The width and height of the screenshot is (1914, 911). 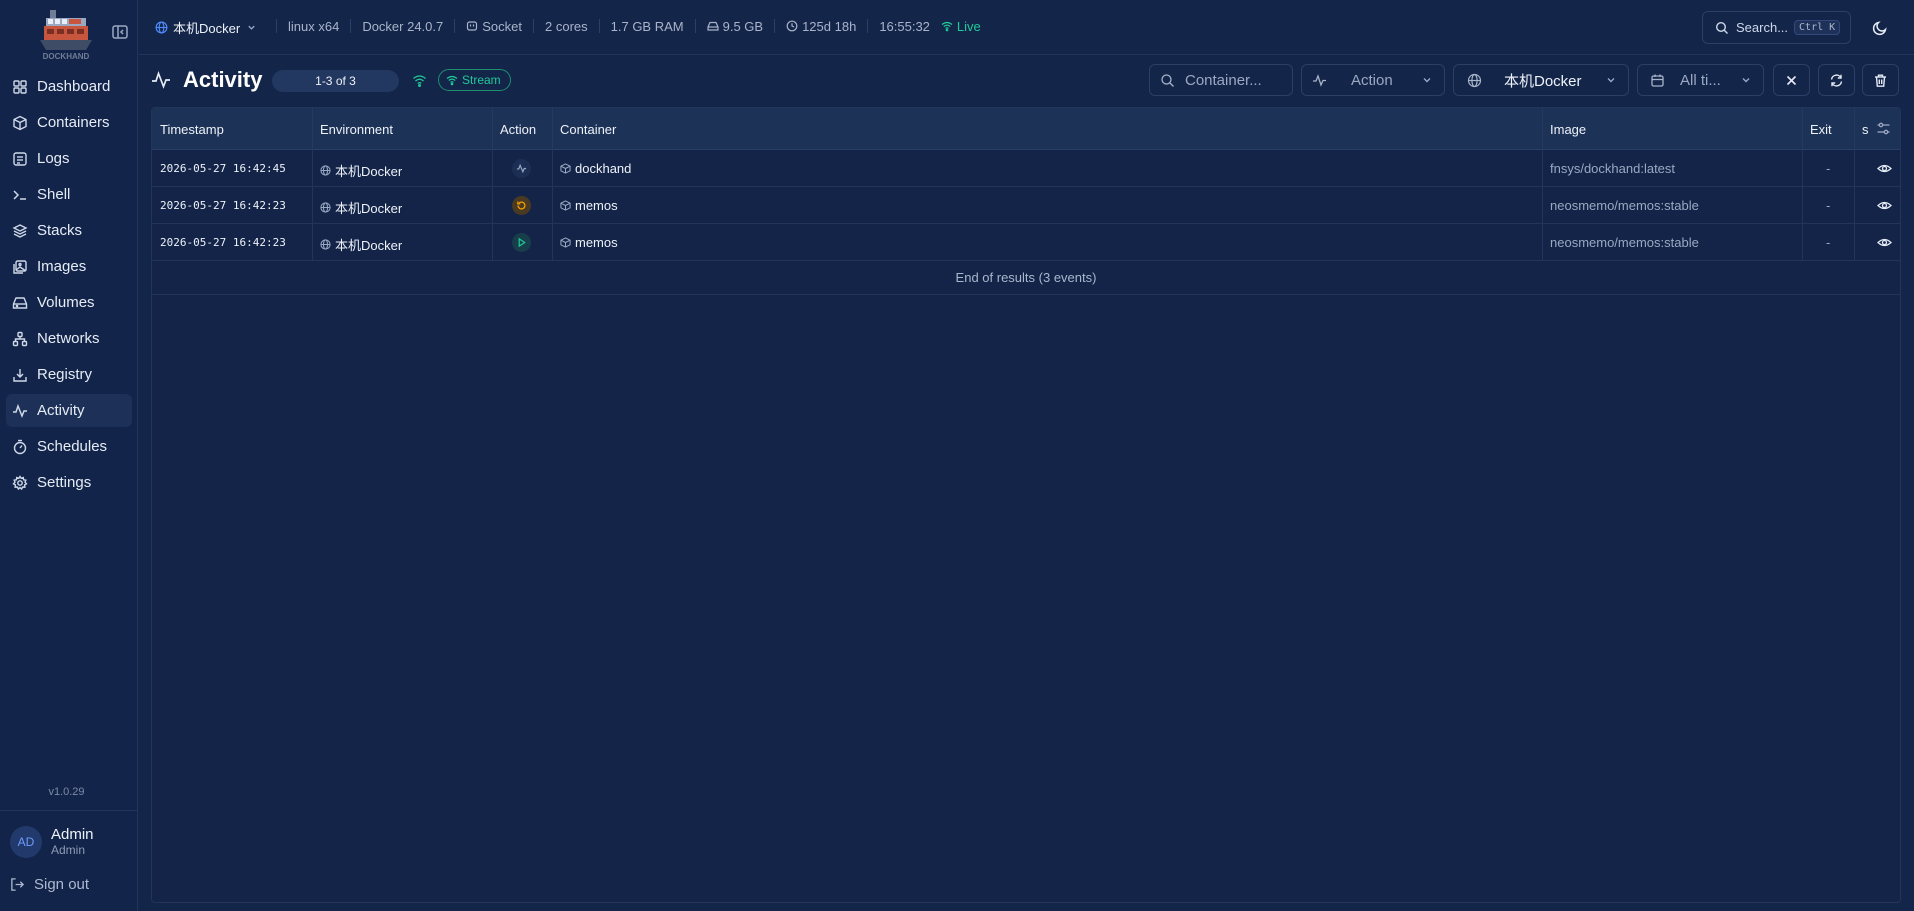 I want to click on column-timestamp: Timestamp, so click(x=192, y=129).